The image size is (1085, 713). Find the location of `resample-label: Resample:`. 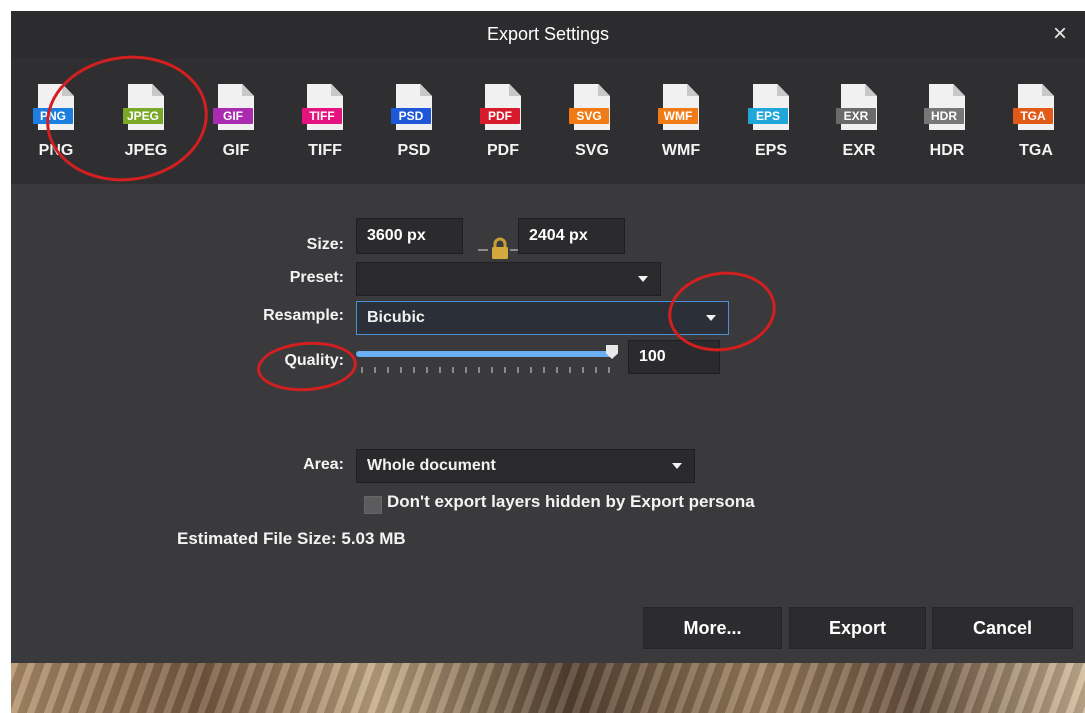

resample-label: Resample: is located at coordinates (303, 315).